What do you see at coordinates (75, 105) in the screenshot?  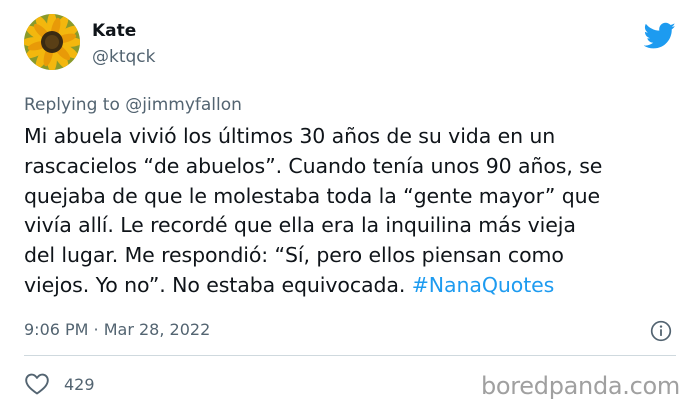 I see `replying-to-prefix: Replying to` at bounding box center [75, 105].